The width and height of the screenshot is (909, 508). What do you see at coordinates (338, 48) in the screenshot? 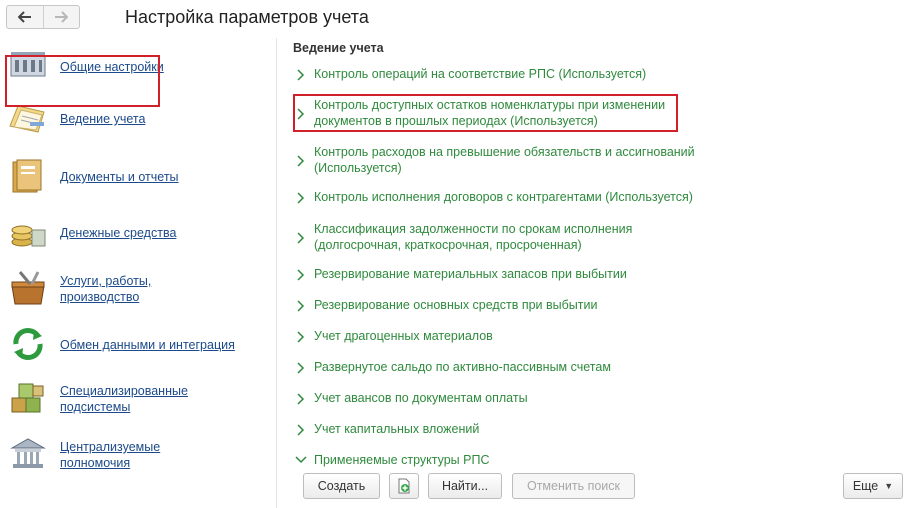
I see `section-title: Ведение учета` at bounding box center [338, 48].